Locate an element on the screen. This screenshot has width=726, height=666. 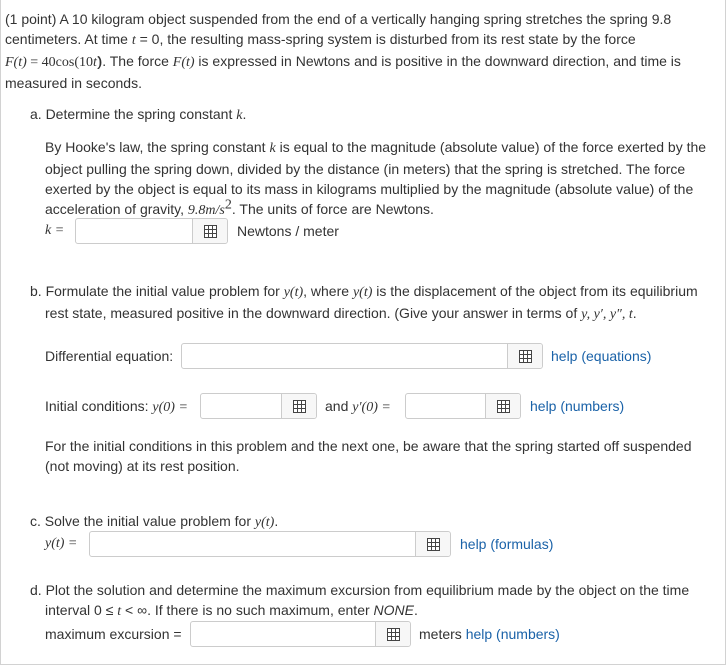
initial-position-answer is located at coordinates (258, 406).